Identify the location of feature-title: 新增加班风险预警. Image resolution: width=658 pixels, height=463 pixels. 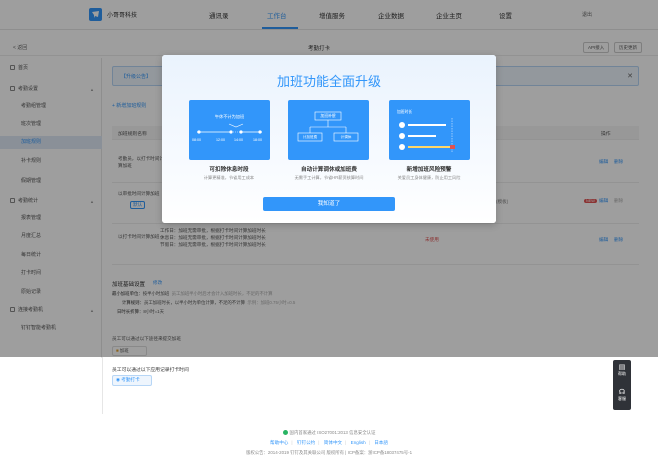
(429, 170).